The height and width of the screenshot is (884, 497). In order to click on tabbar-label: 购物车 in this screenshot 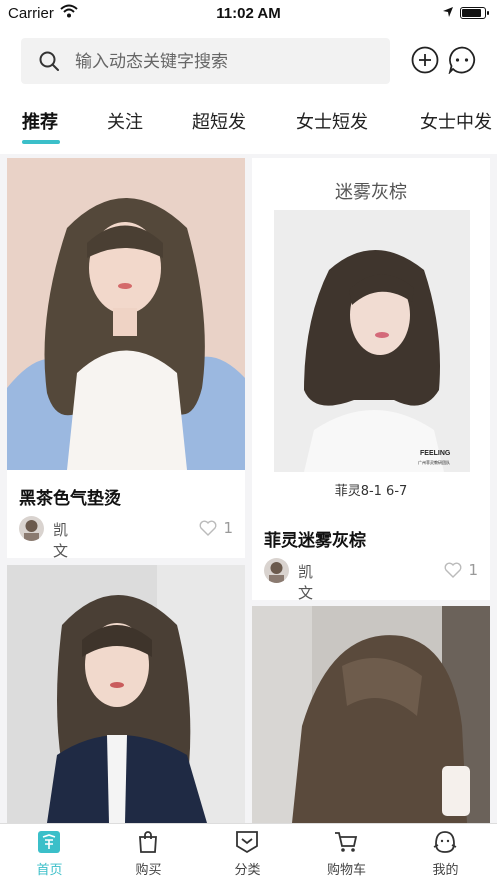, I will do `click(346, 870)`.